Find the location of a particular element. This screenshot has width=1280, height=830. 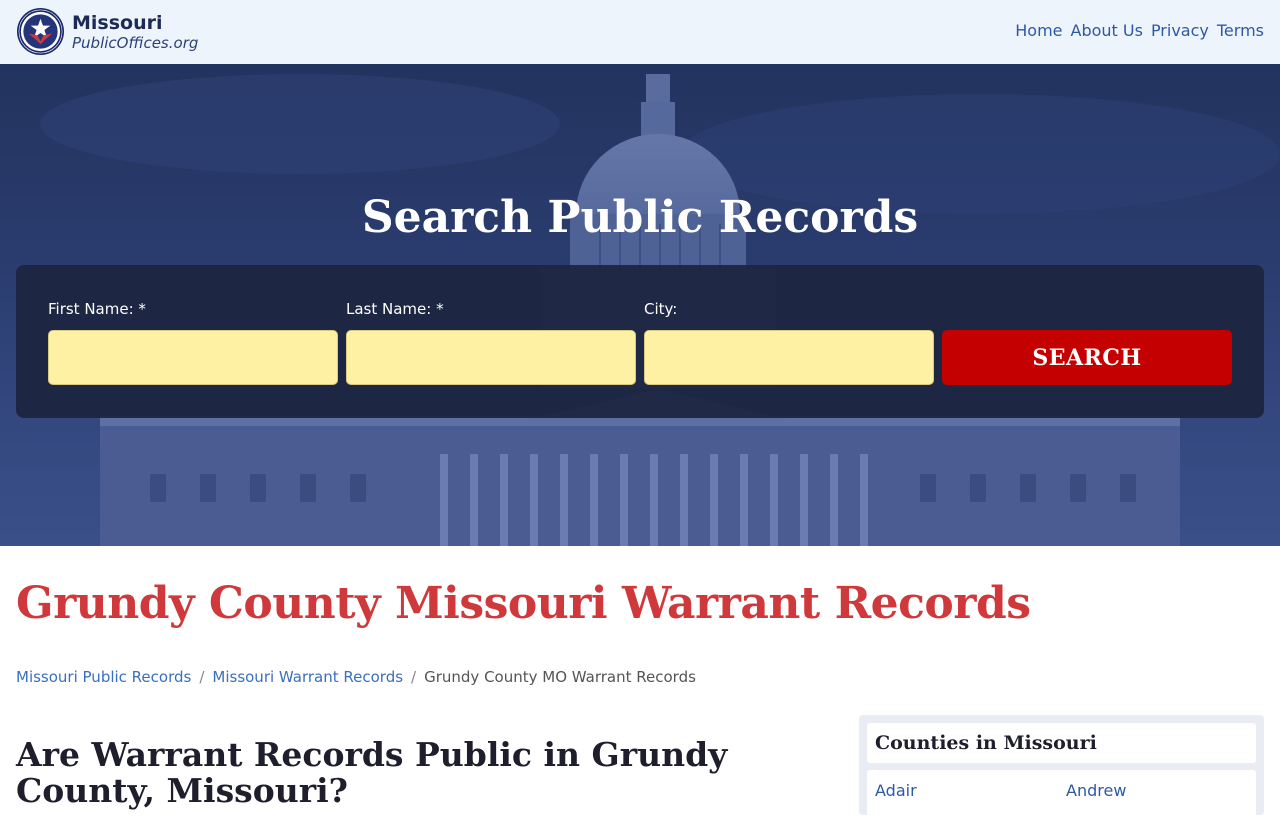

city-input is located at coordinates (789, 357).